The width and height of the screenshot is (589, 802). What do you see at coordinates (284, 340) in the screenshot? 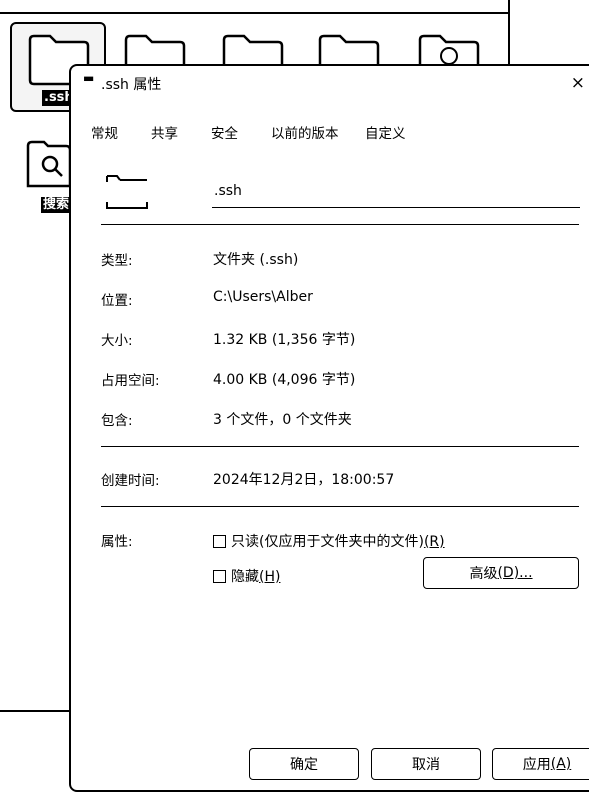
I see `size-value: 1.32 KB (1,356 字节)` at bounding box center [284, 340].